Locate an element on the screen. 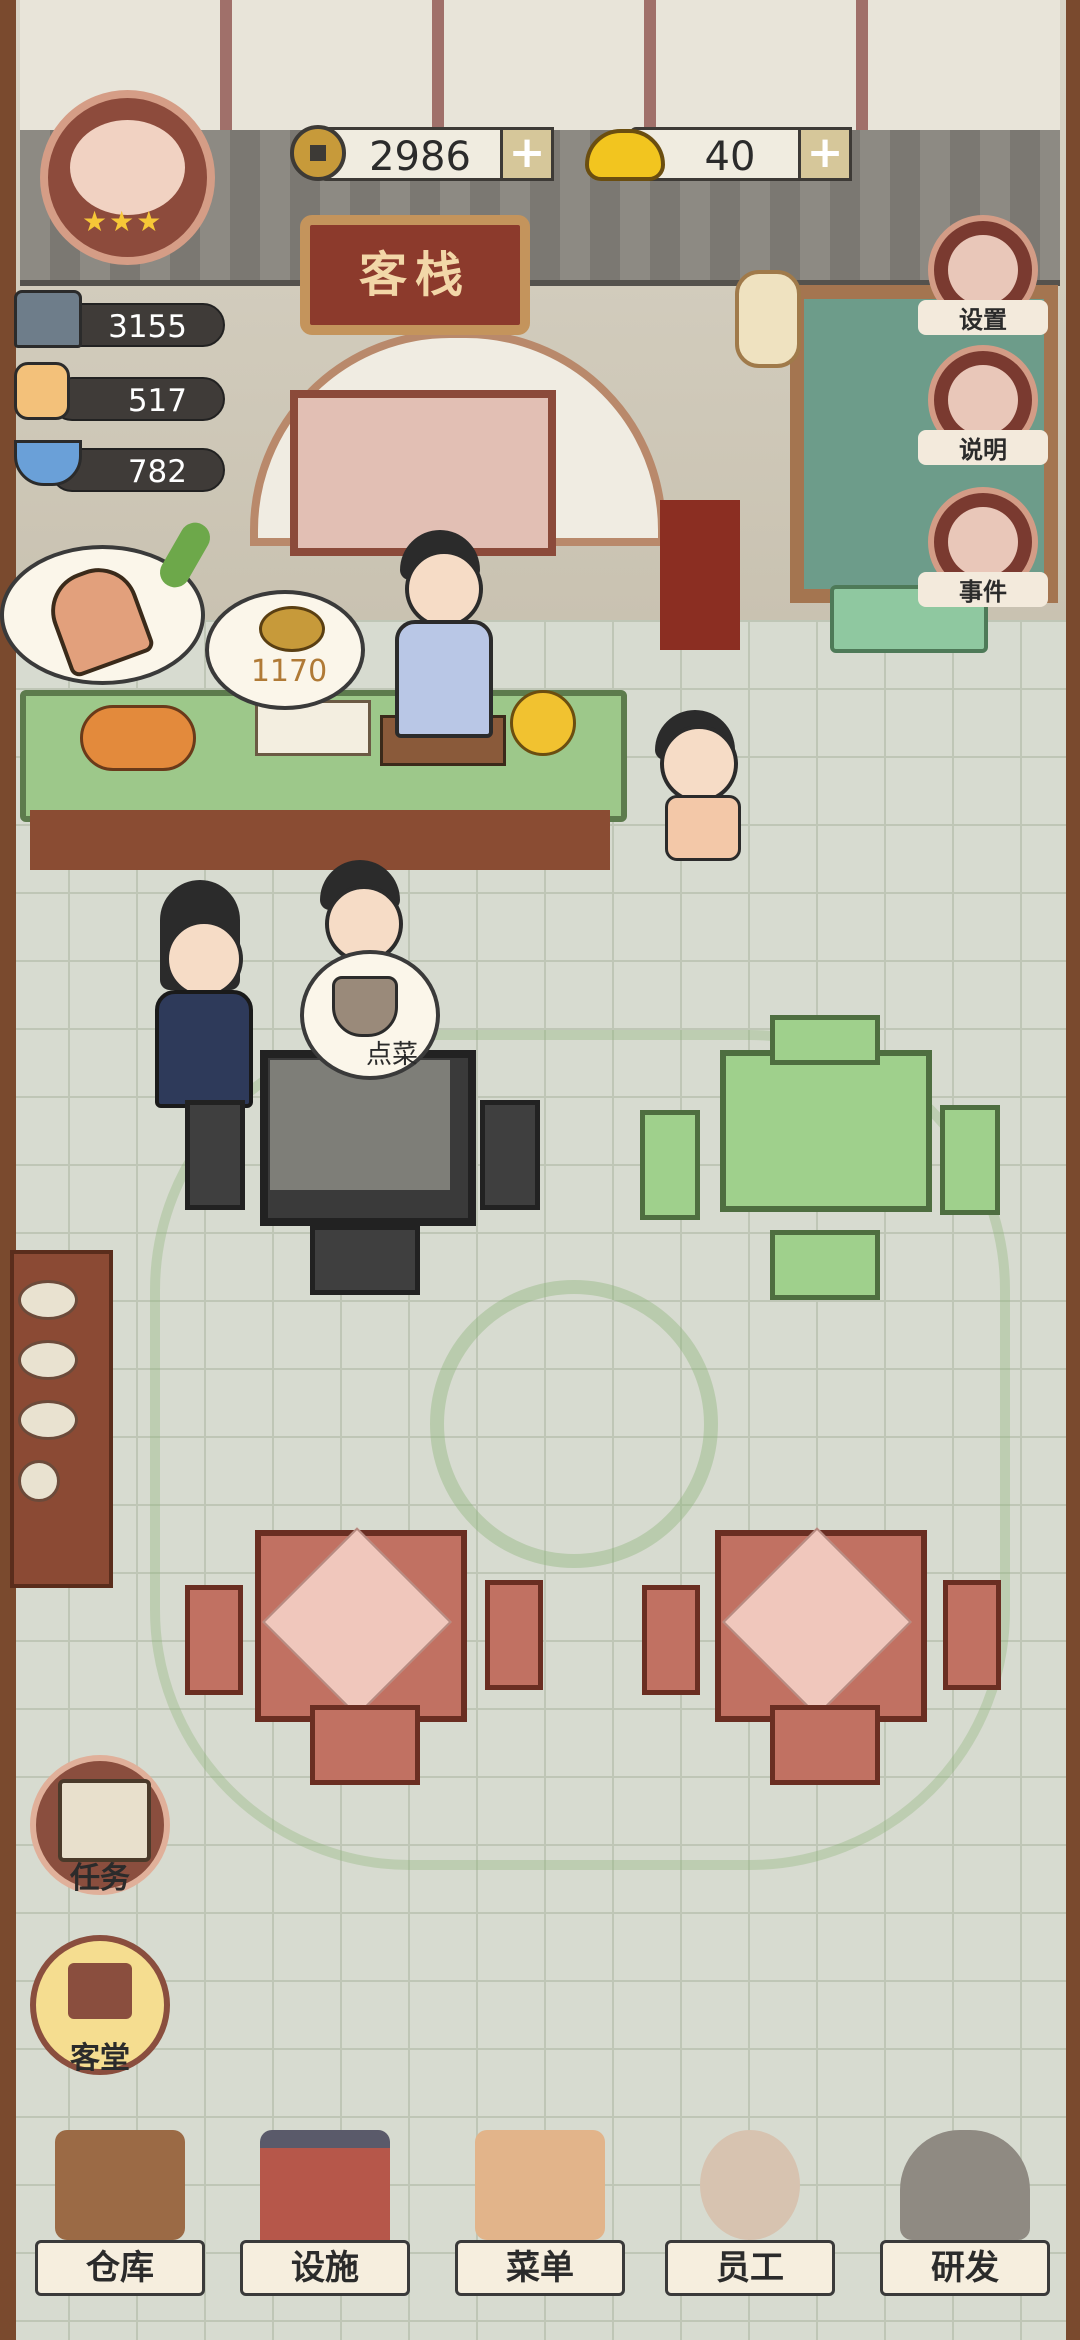  jade-stool-back is located at coordinates (825, 1040).